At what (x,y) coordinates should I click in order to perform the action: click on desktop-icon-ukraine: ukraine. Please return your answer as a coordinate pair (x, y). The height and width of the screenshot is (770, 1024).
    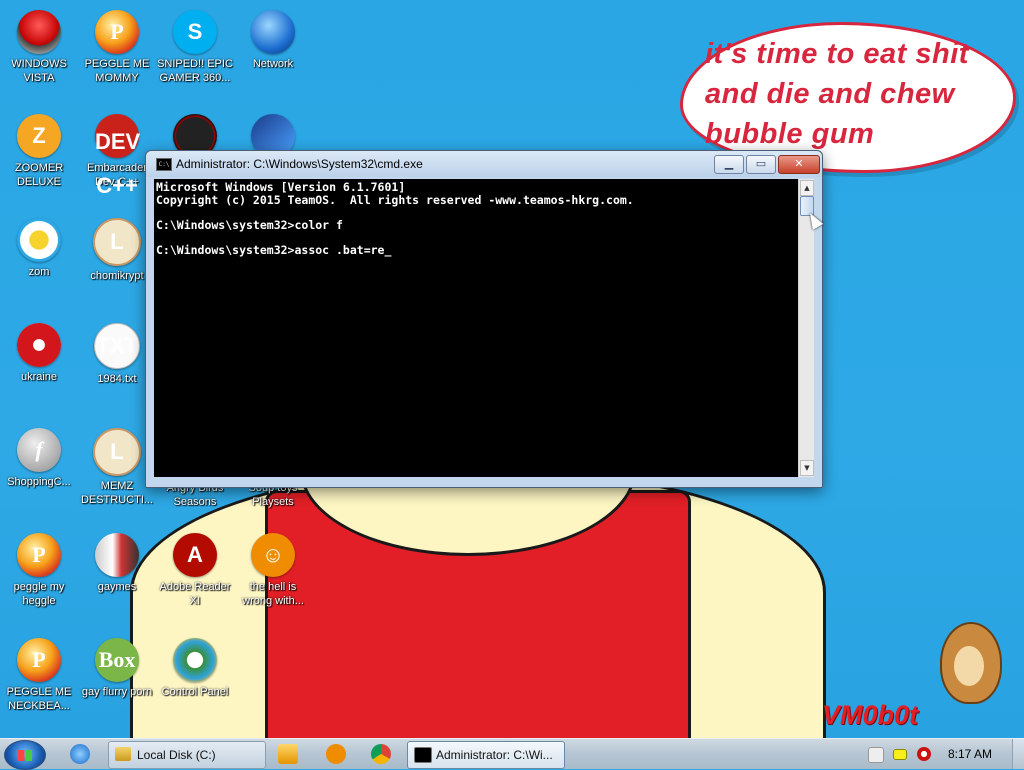
    Looking at the image, I should click on (39, 353).